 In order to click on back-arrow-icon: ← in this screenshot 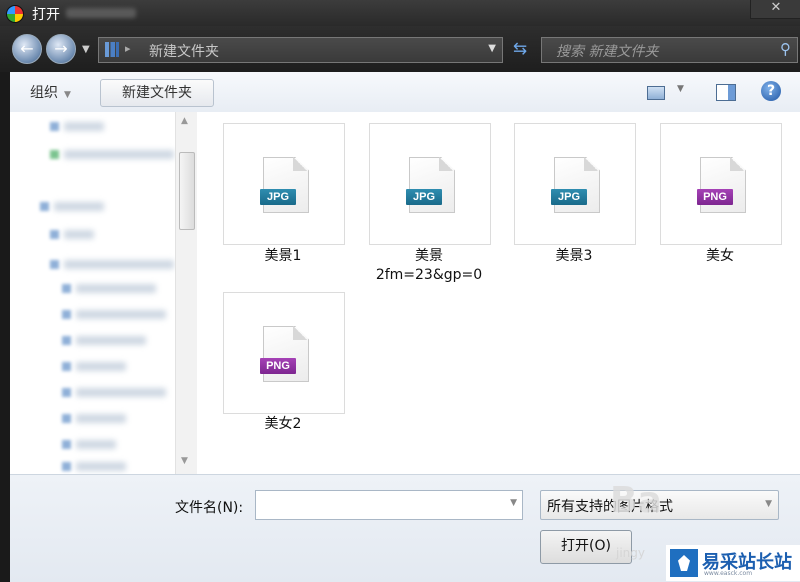, I will do `click(27, 48)`.